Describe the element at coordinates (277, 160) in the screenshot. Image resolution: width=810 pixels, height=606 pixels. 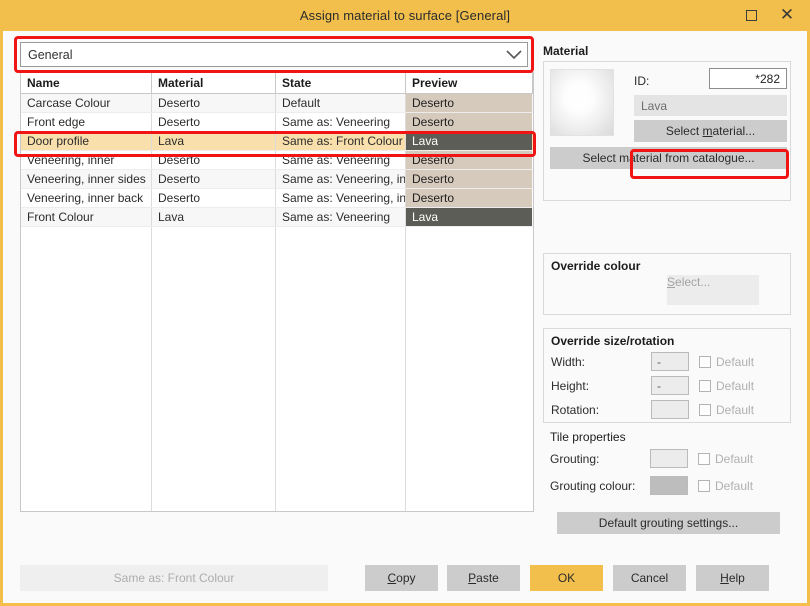
I see `table-row: Veneering, inner Deserto Same as` at that location.